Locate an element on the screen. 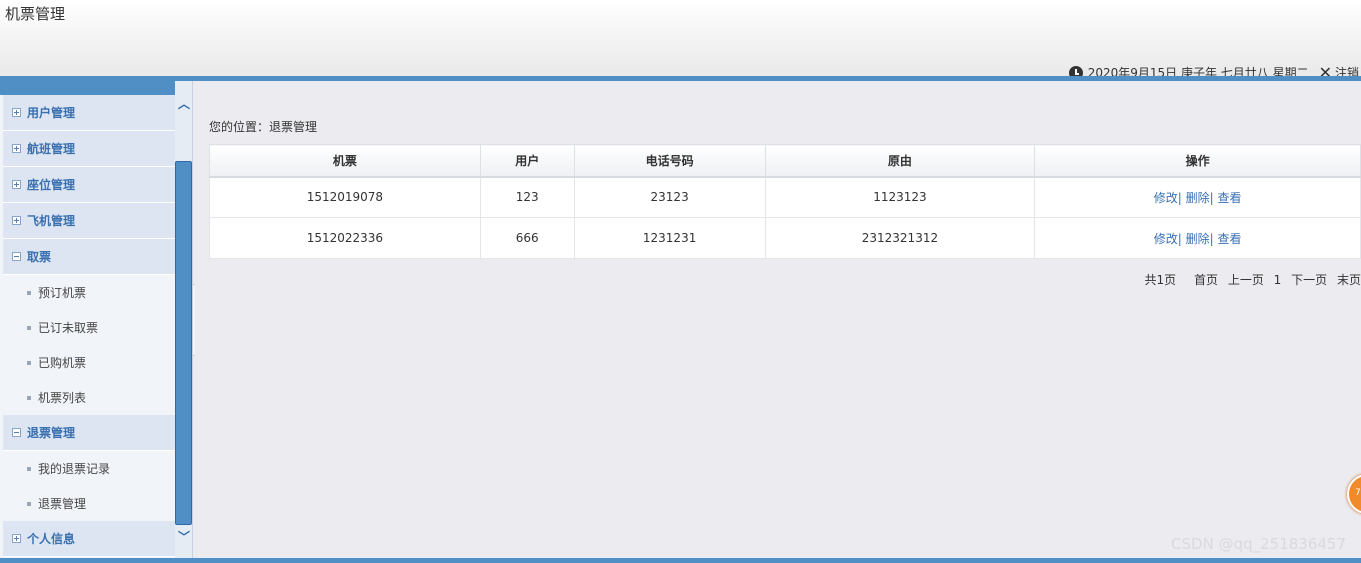  page-count: 共1页 is located at coordinates (1160, 280).